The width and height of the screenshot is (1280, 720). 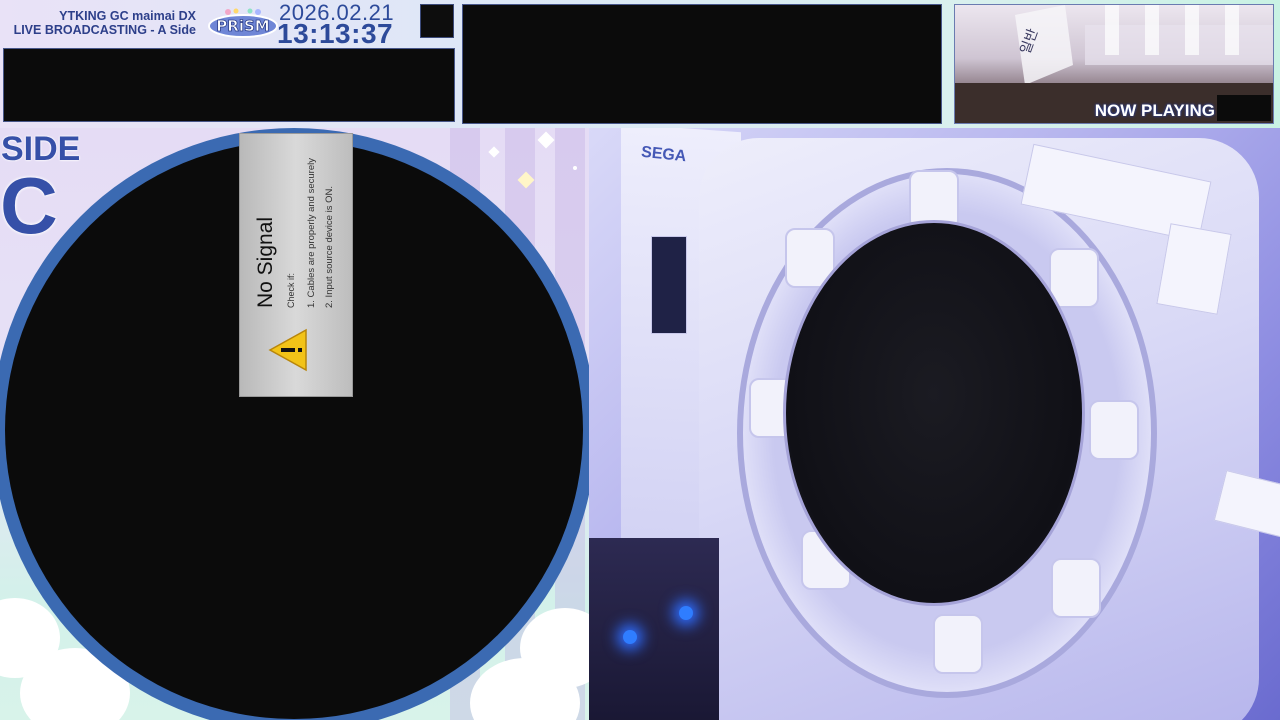 I want to click on title-line-2: LIVE BROADCASTING - A Side, so click(x=104, y=30).